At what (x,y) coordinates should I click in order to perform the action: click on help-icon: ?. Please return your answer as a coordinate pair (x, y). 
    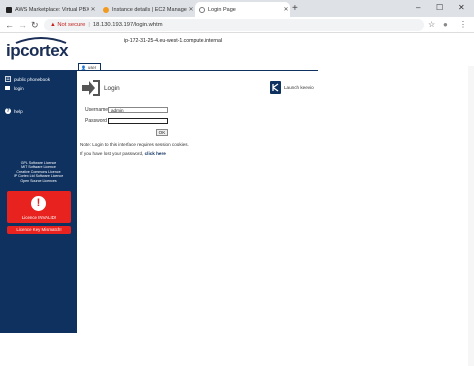
    Looking at the image, I should click on (8, 111).